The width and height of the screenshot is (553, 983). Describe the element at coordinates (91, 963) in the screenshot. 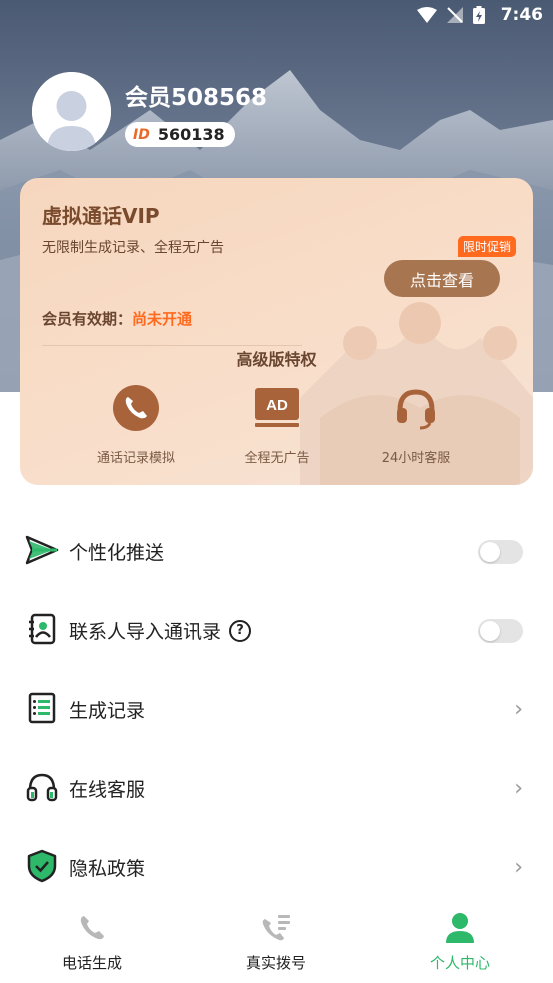

I see `nav-label: 电话生成` at that location.